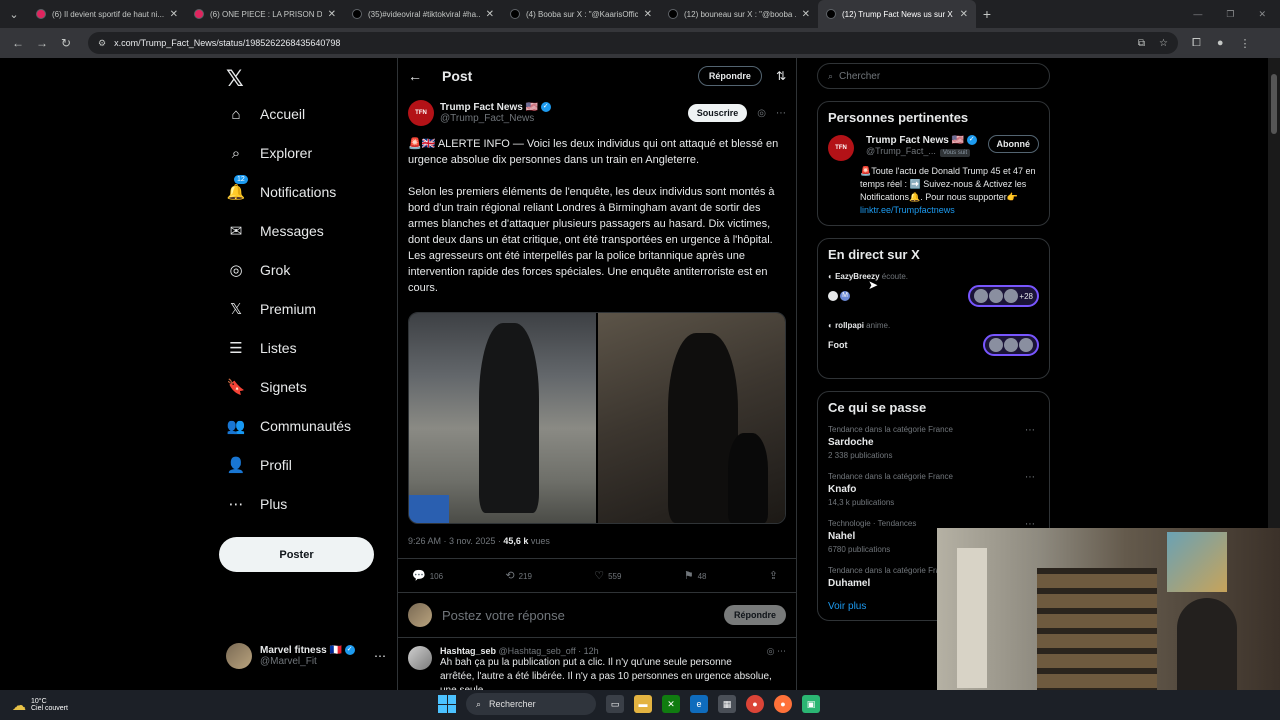  What do you see at coordinates (781, 76) in the screenshot?
I see `filter-icon: ⇅` at bounding box center [781, 76].